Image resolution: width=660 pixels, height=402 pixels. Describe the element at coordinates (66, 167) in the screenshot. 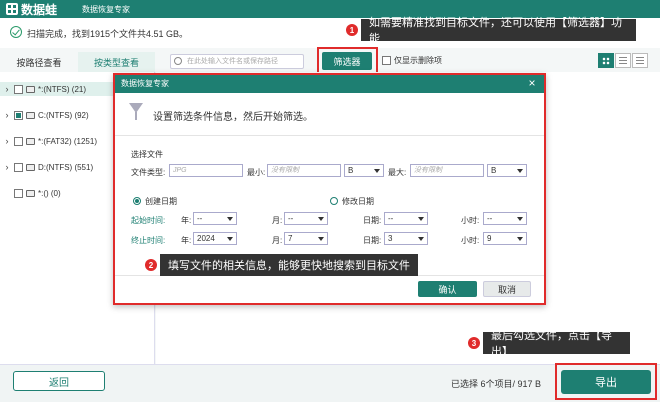

I see `tree-item-label: D:(NTFS) (551)` at that location.